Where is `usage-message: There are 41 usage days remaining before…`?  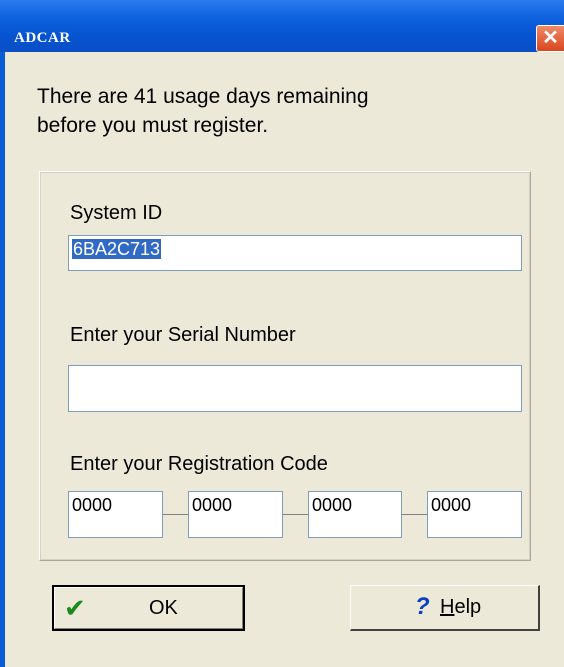
usage-message: There are 41 usage days remaining before… is located at coordinates (277, 111).